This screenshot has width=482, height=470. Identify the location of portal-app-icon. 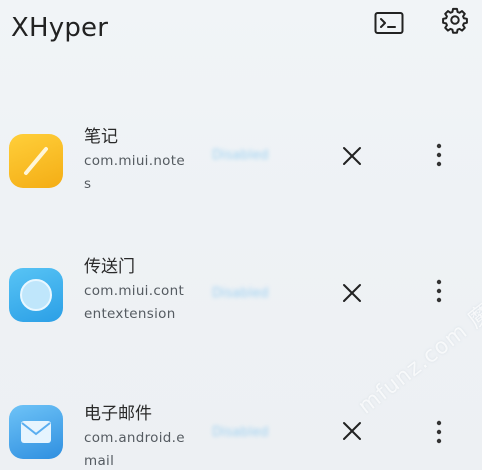
(36, 295).